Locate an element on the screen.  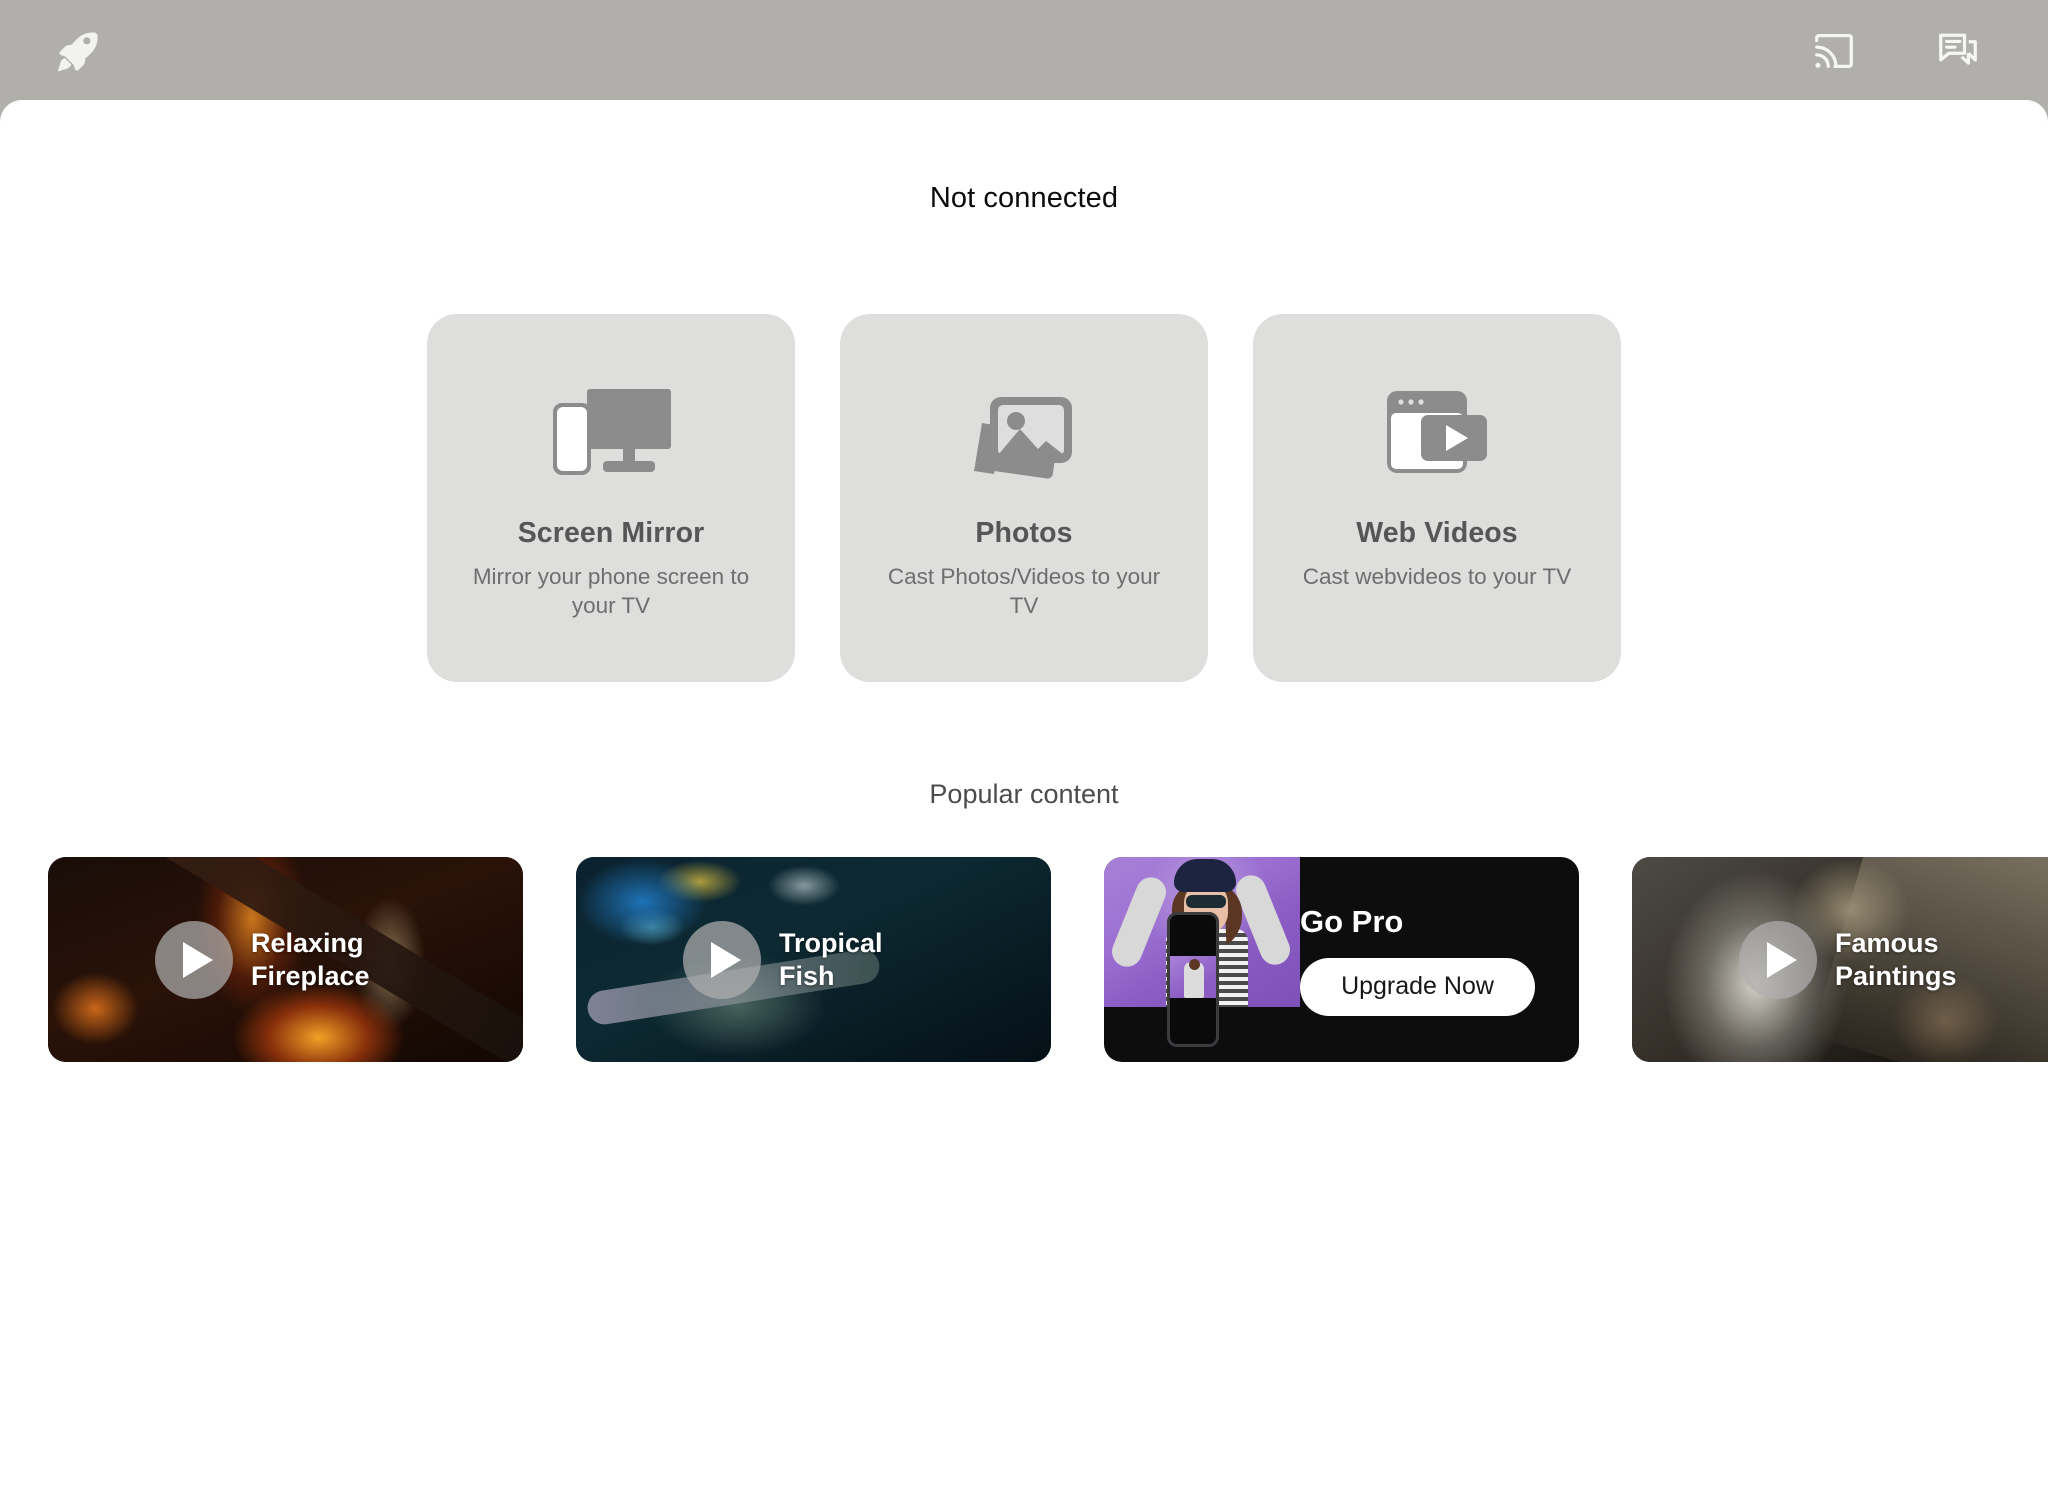
feature-card-photos: Photos Cast Photos/Videos to your TV is located at coordinates (1024, 498).